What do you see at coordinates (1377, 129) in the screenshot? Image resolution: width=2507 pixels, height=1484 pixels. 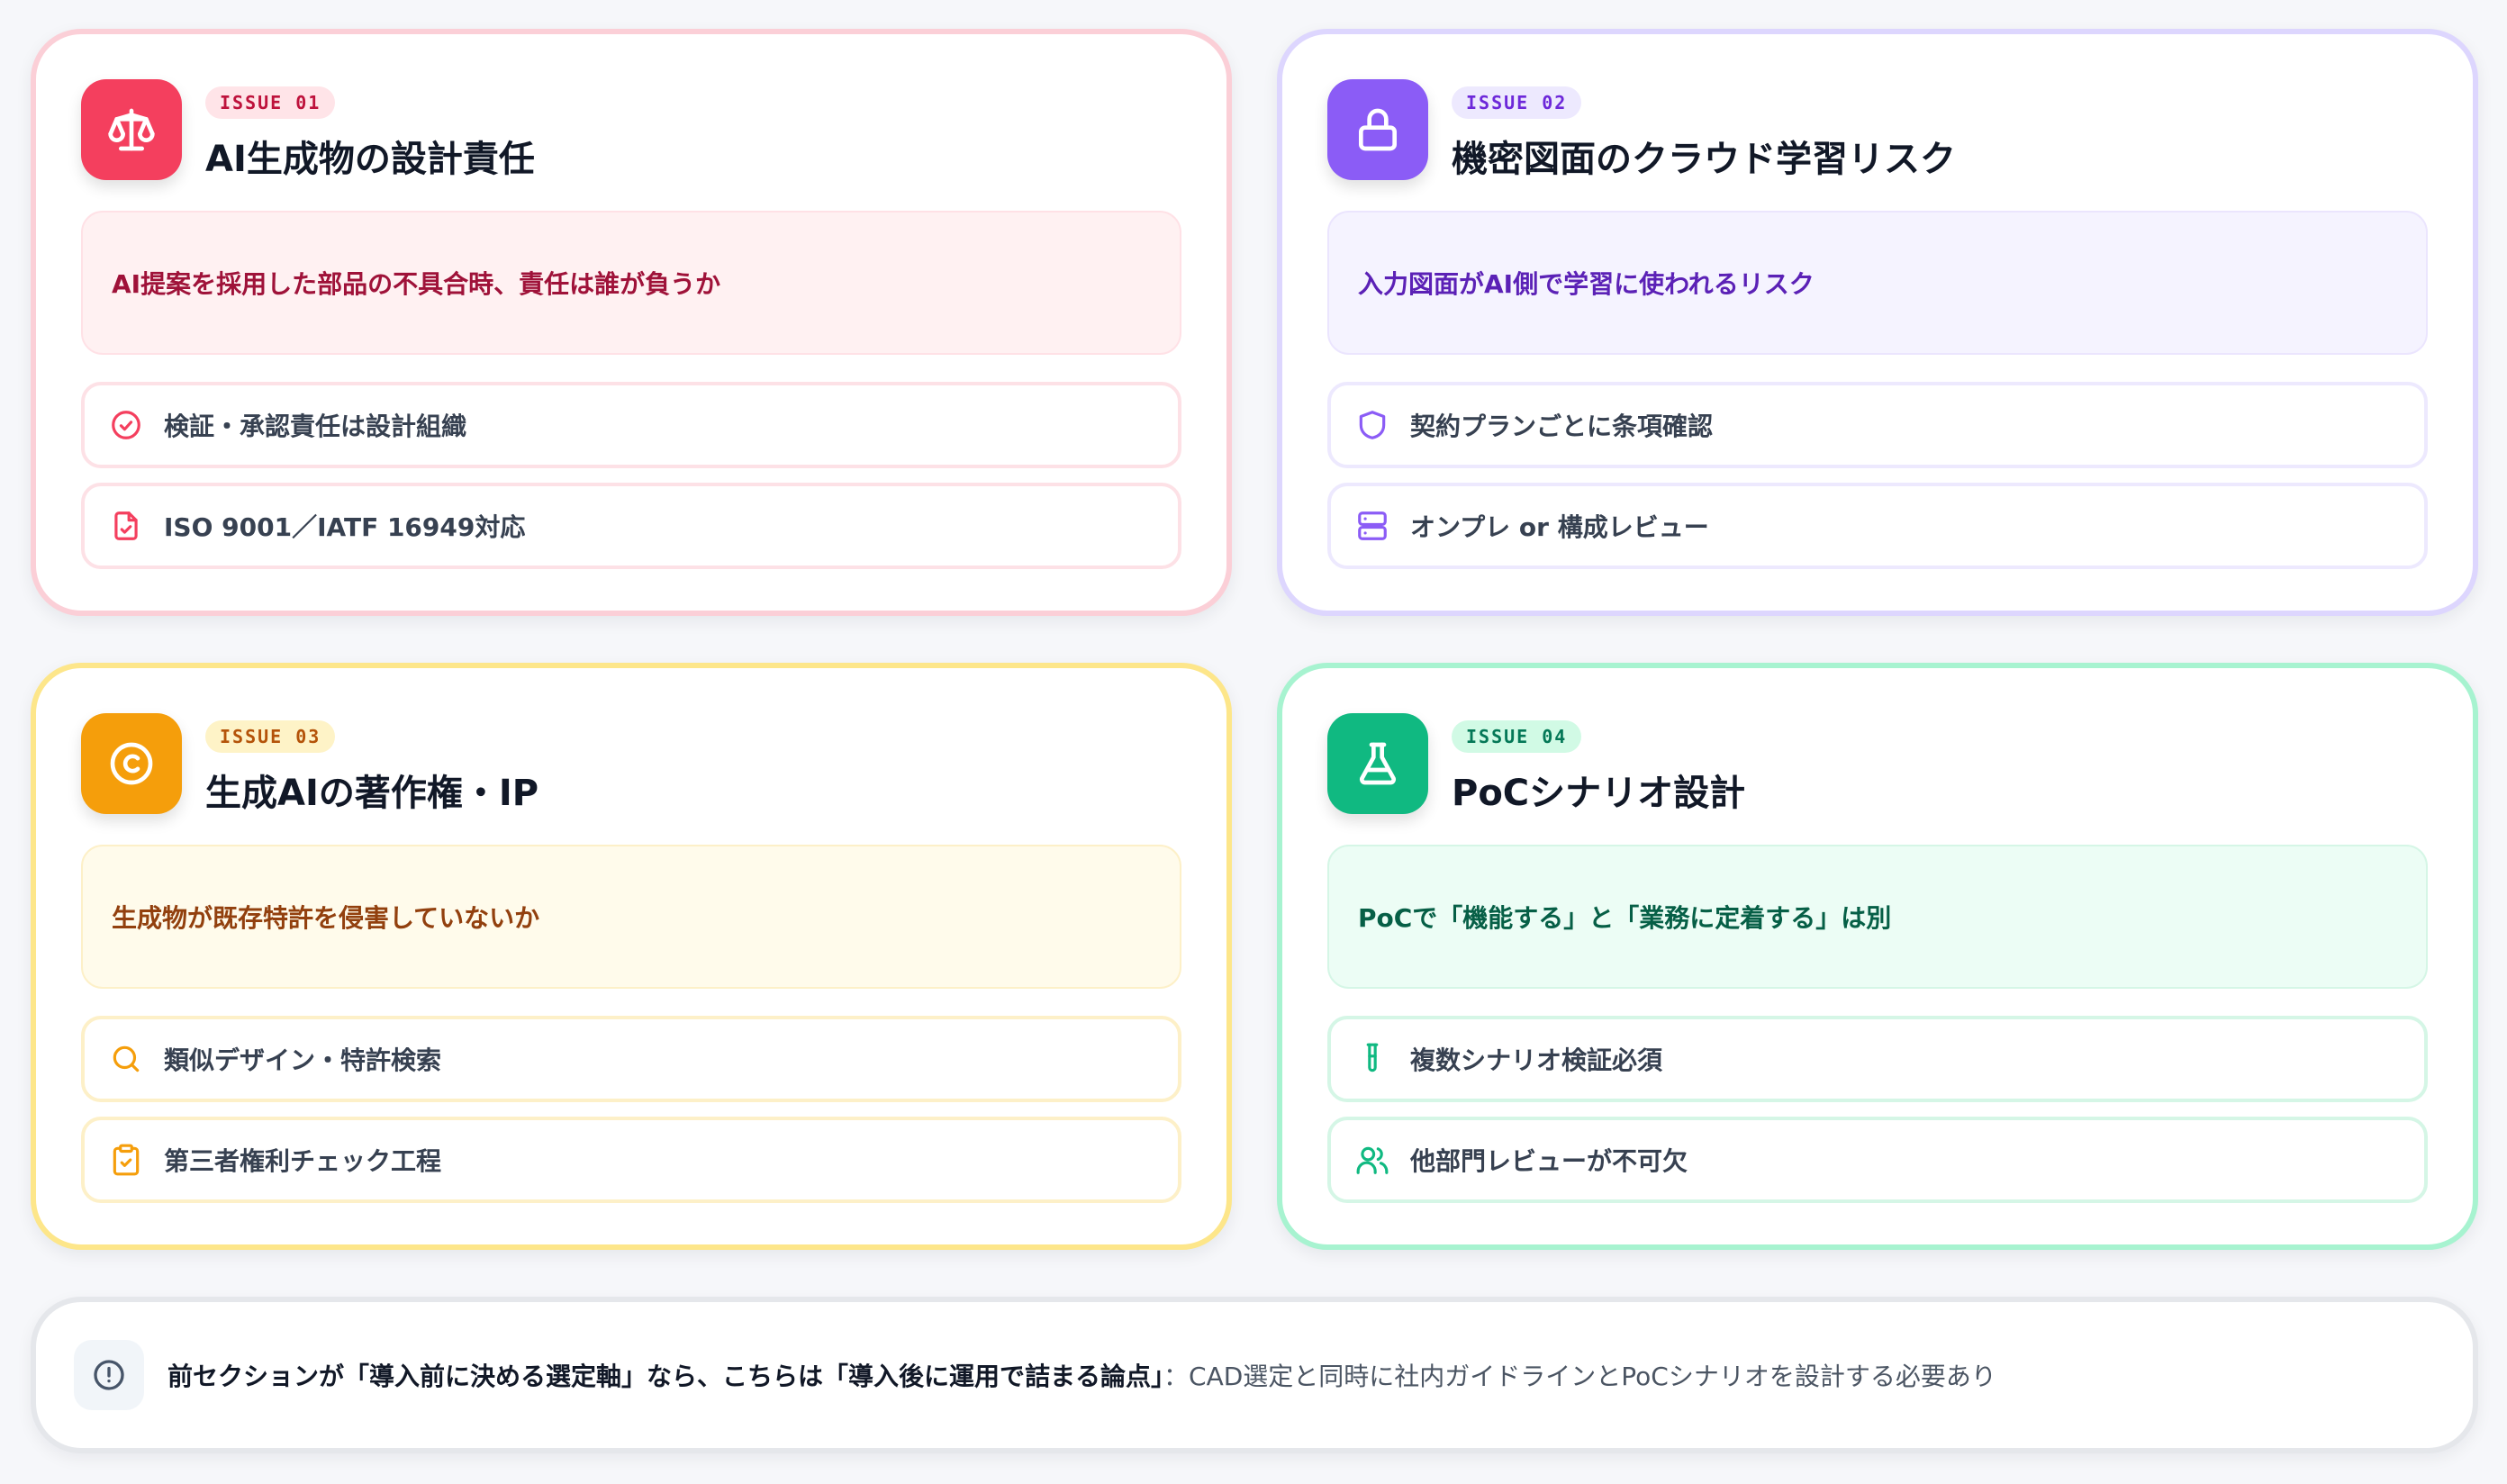 I see `lock-icon` at bounding box center [1377, 129].